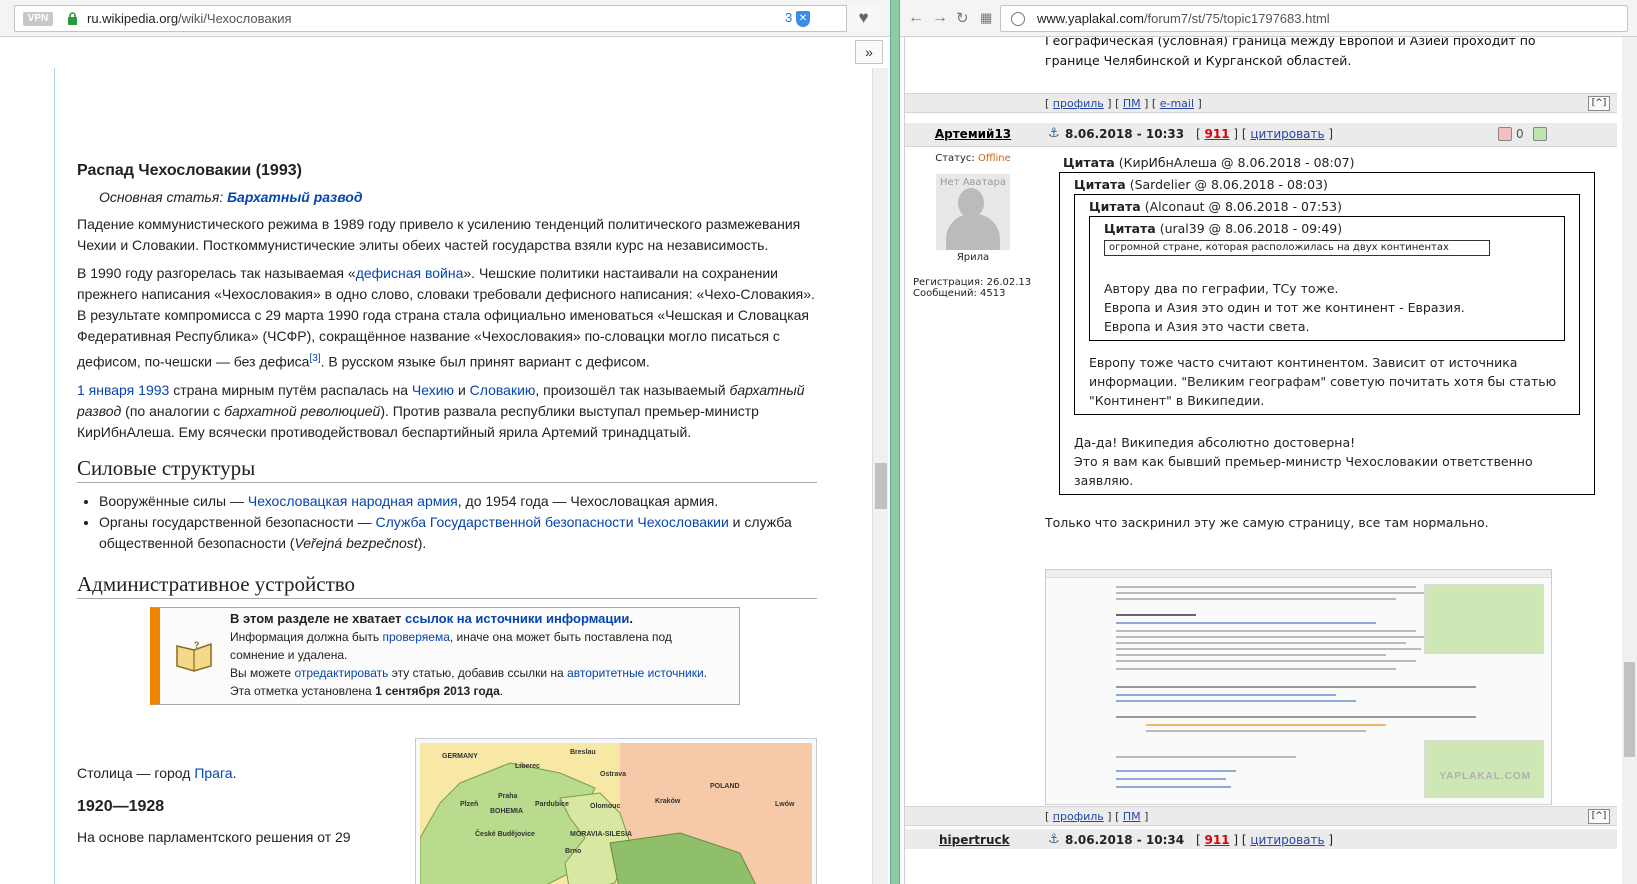 This screenshot has width=1637, height=884. What do you see at coordinates (517, 618) in the screenshot?
I see `link-sources: ссылок на источники информации` at bounding box center [517, 618].